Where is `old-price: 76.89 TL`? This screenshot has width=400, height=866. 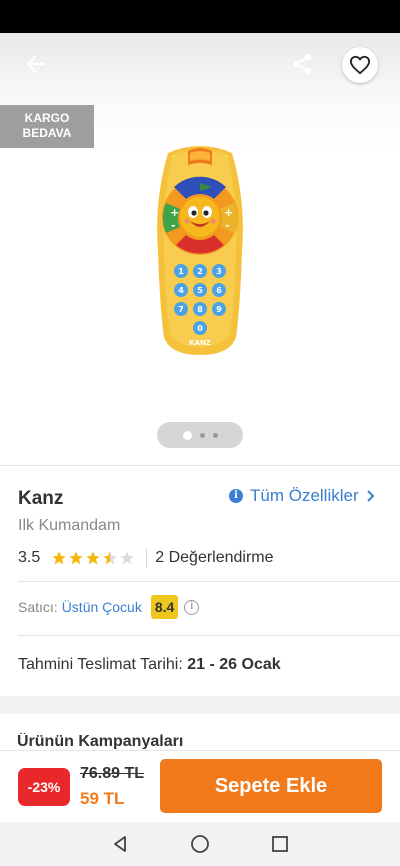
old-price: 76.89 TL is located at coordinates (112, 773).